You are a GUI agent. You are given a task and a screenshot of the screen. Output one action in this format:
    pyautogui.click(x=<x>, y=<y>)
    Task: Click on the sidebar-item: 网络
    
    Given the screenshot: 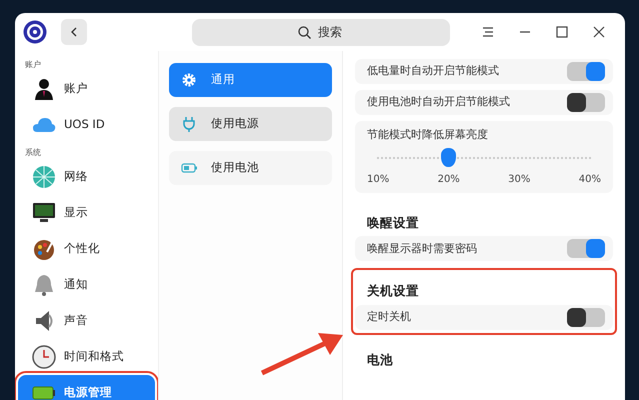 What is the action you would take?
    pyautogui.click(x=86, y=177)
    